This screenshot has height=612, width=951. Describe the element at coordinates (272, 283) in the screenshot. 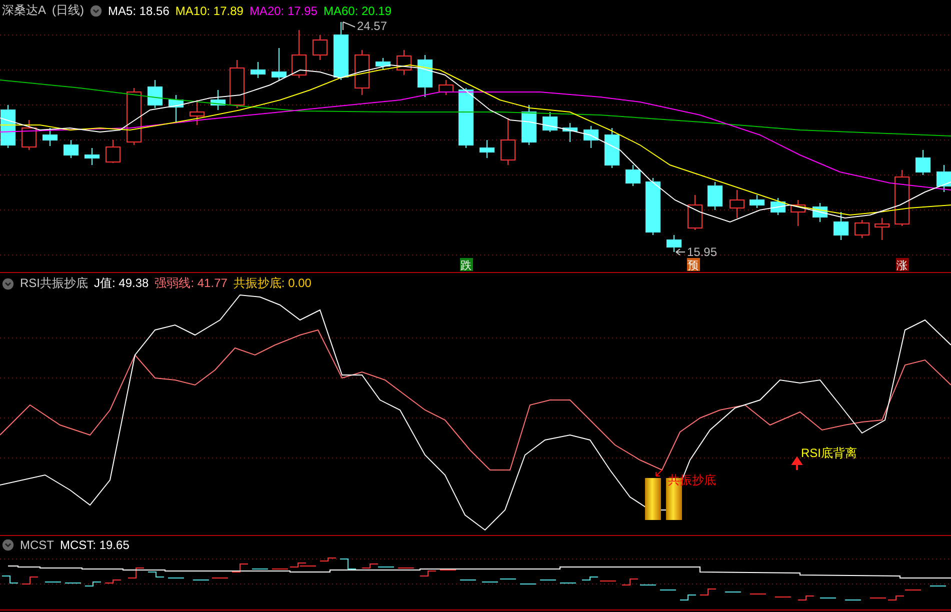

I see `indicator-reading: 共振抄底: 0.00` at that location.